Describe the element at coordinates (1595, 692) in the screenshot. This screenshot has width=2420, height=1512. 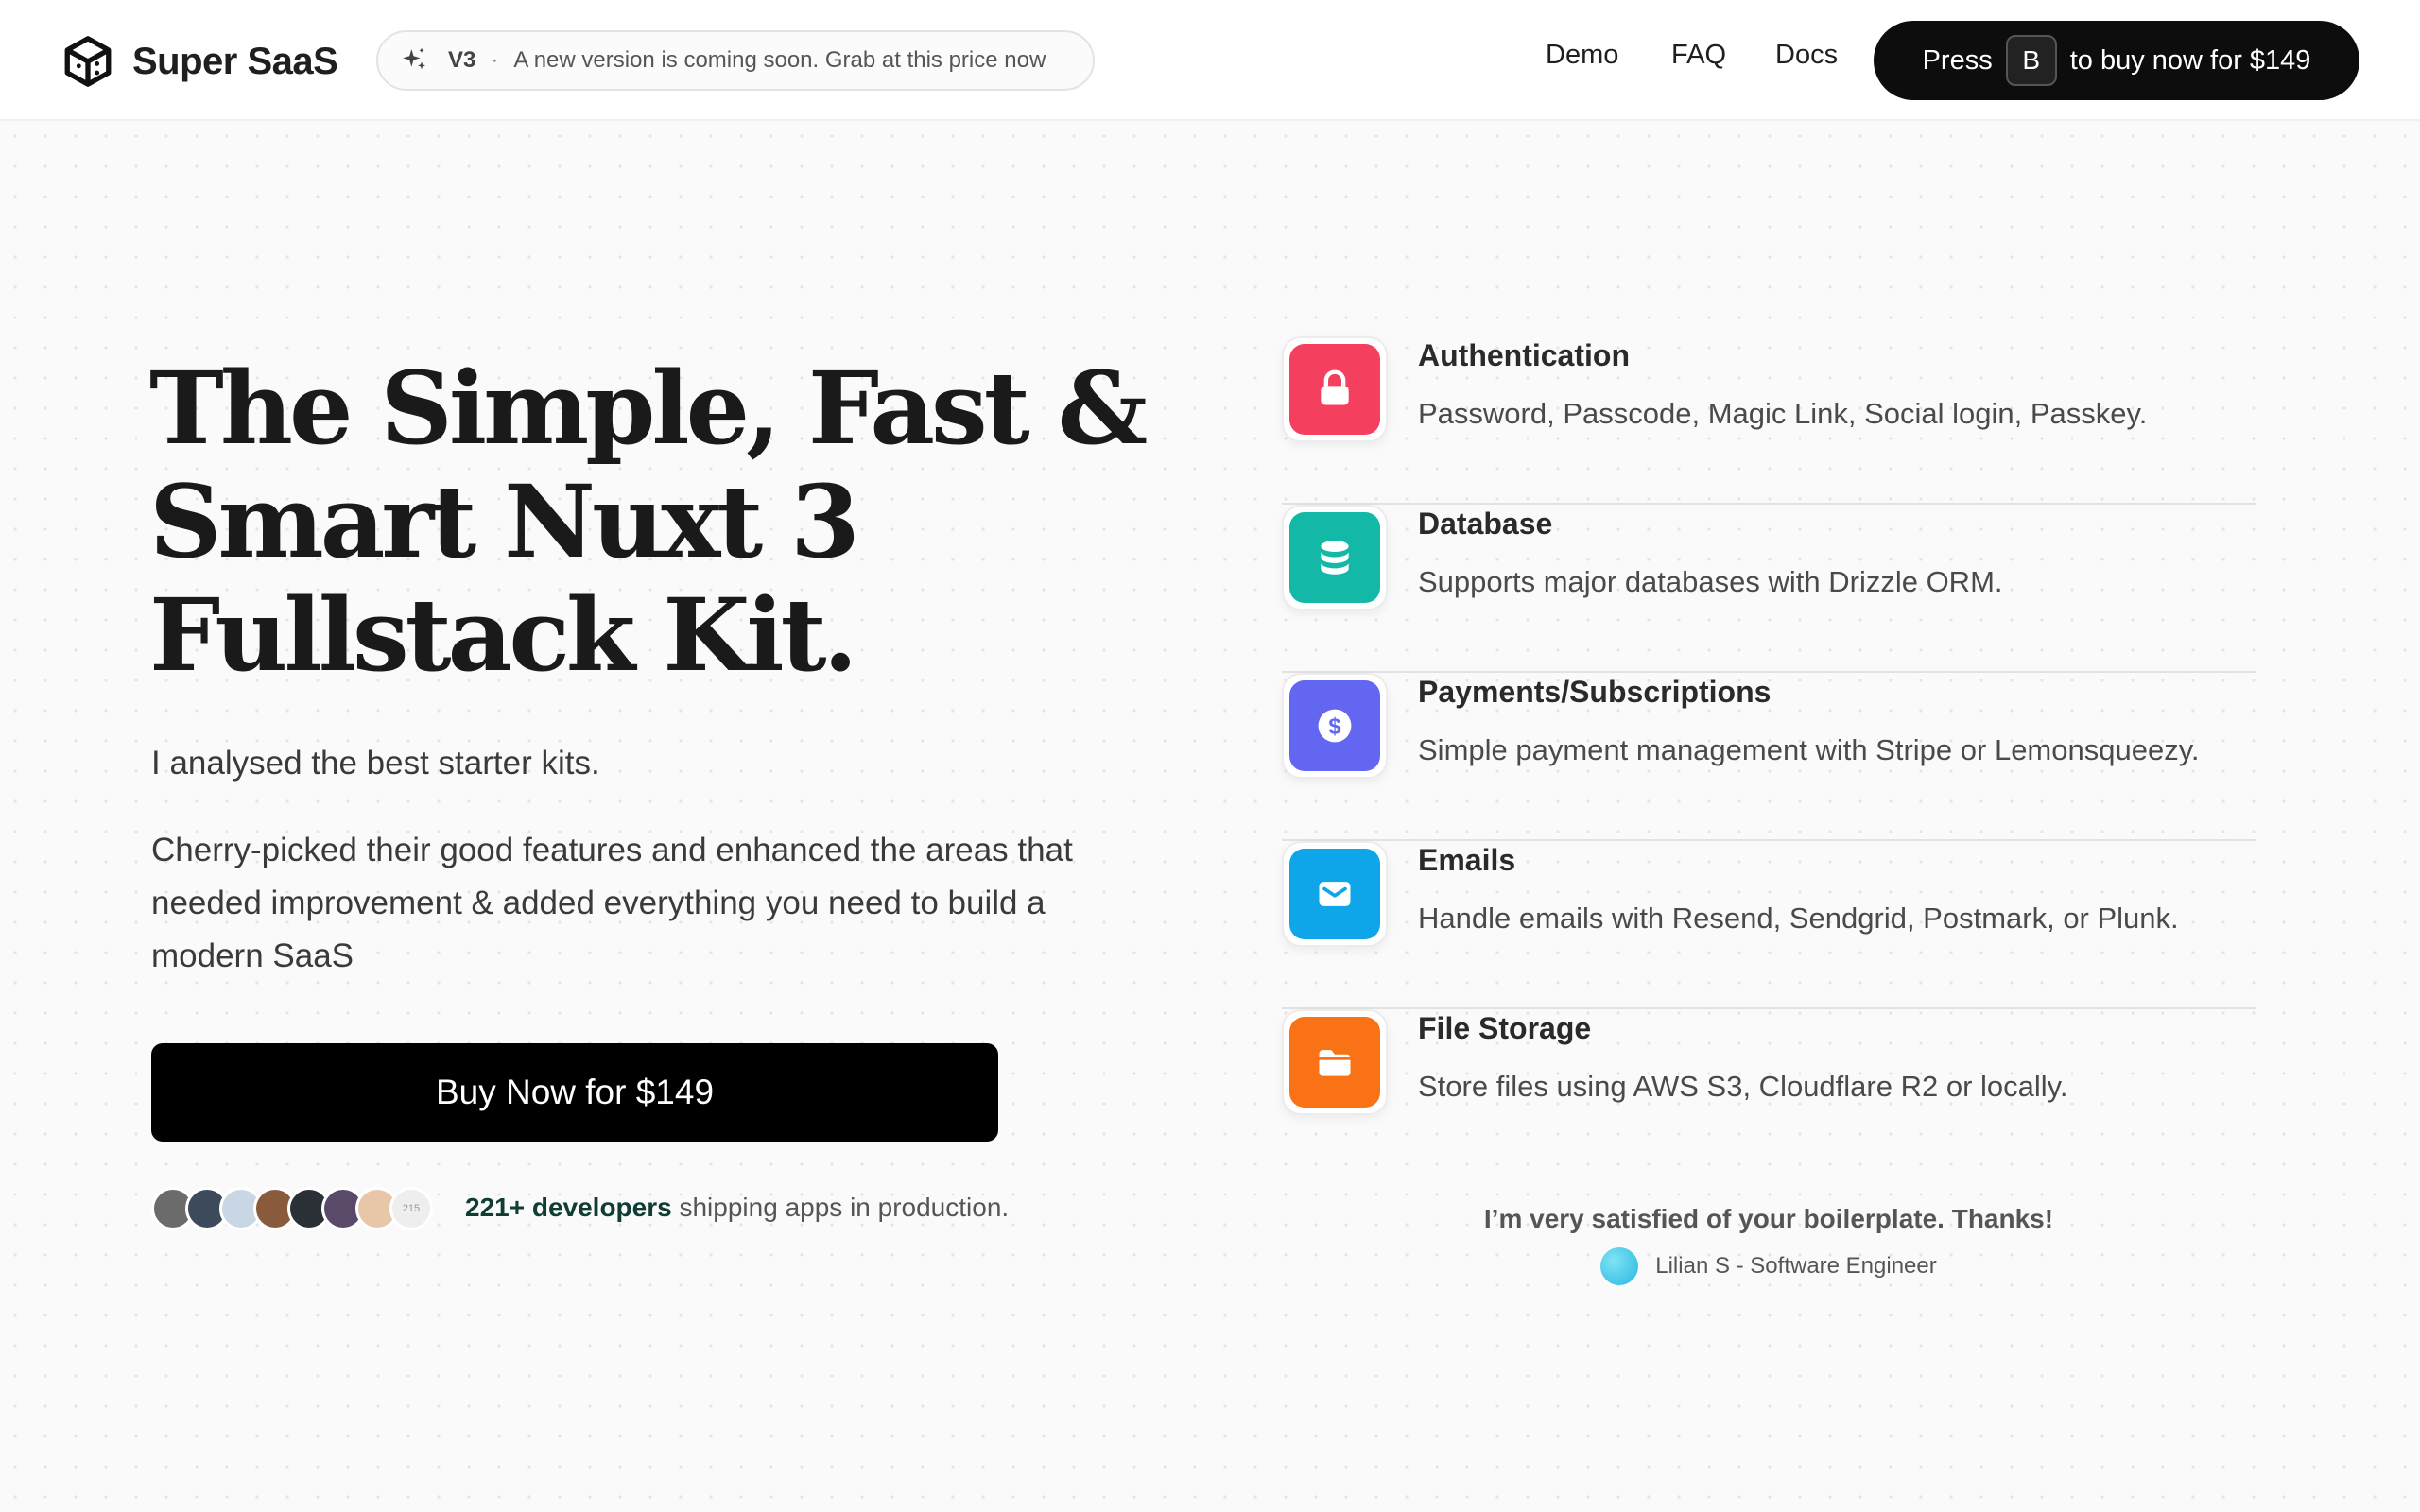
I see `feature-title: Payments/Subscriptions` at that location.